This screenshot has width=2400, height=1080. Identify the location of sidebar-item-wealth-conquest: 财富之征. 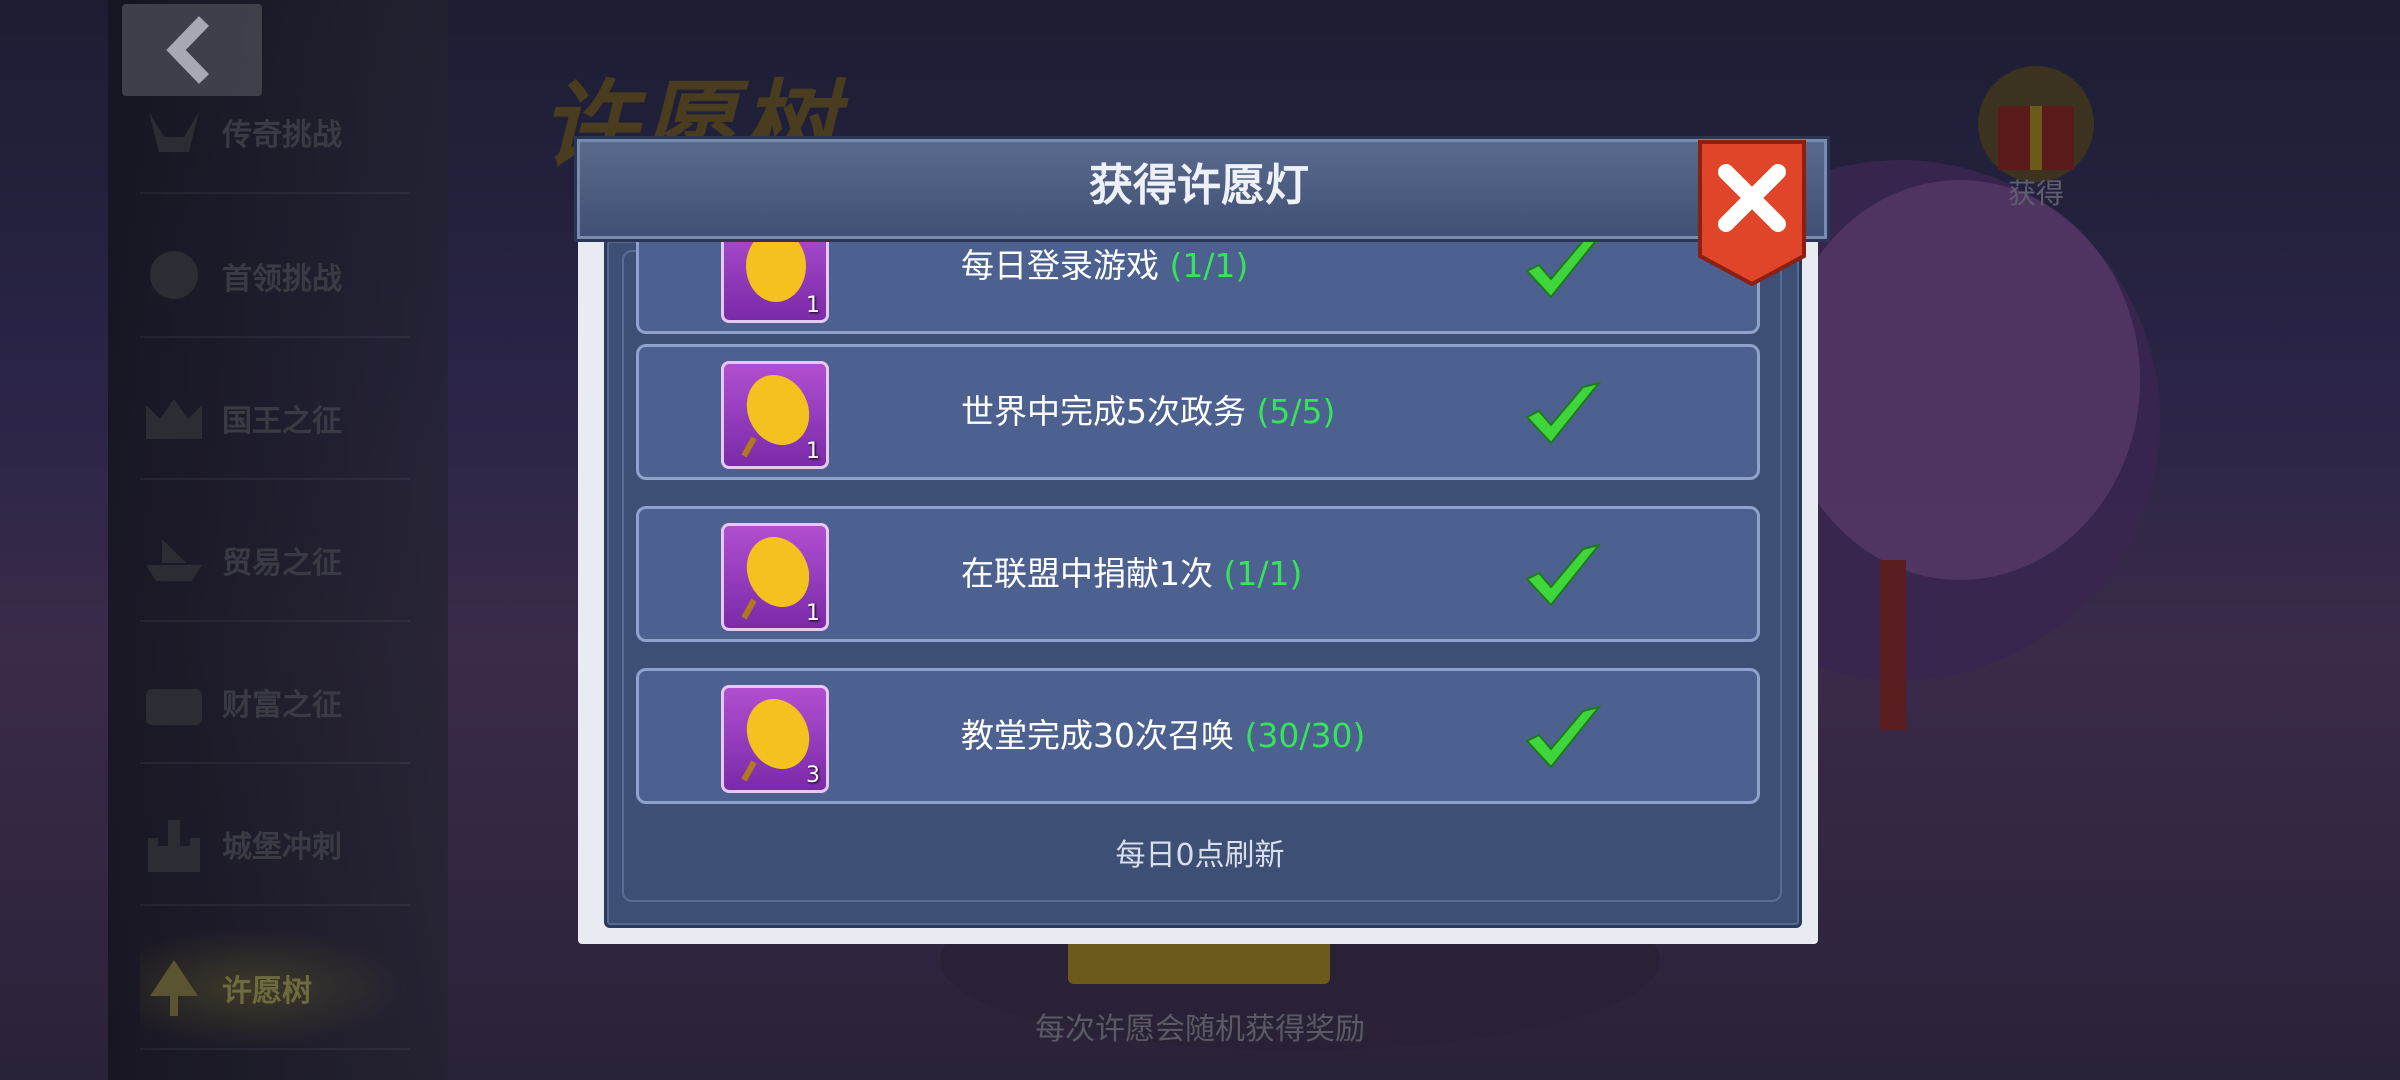
(275, 703).